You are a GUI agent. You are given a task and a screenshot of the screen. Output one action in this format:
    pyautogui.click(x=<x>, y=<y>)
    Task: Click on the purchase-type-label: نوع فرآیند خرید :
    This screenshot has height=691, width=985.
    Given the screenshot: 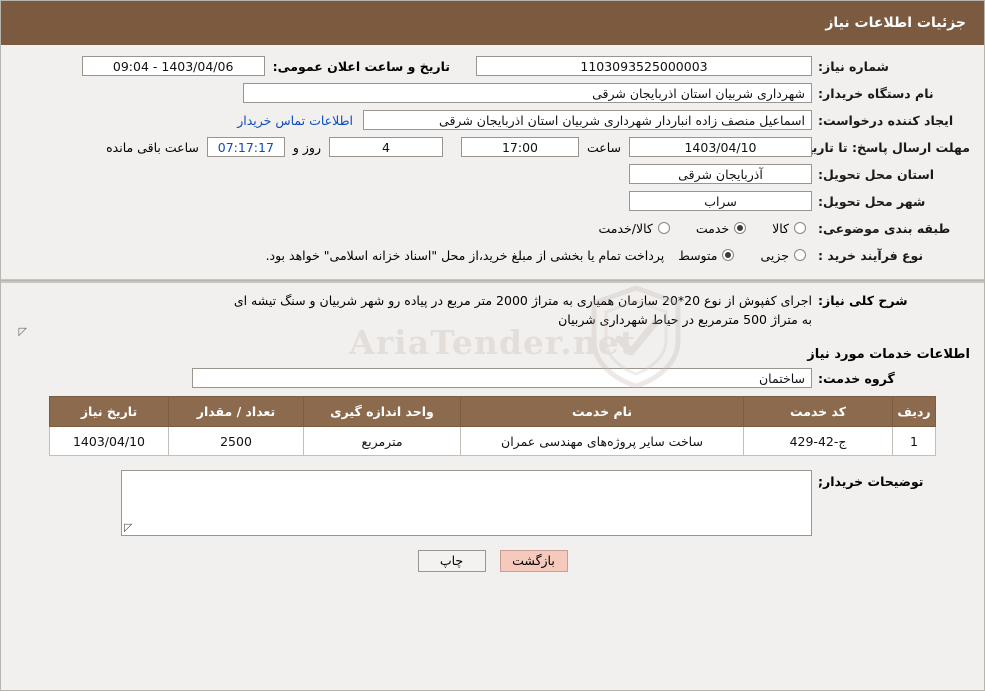 What is the action you would take?
    pyautogui.click(x=871, y=255)
    